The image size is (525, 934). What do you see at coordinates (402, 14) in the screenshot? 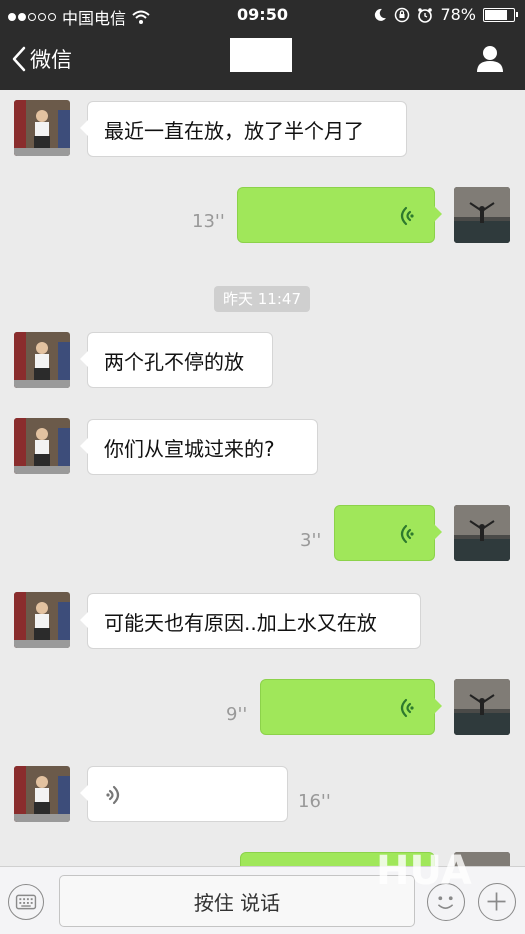
I see `lock-rotation-icon` at bounding box center [402, 14].